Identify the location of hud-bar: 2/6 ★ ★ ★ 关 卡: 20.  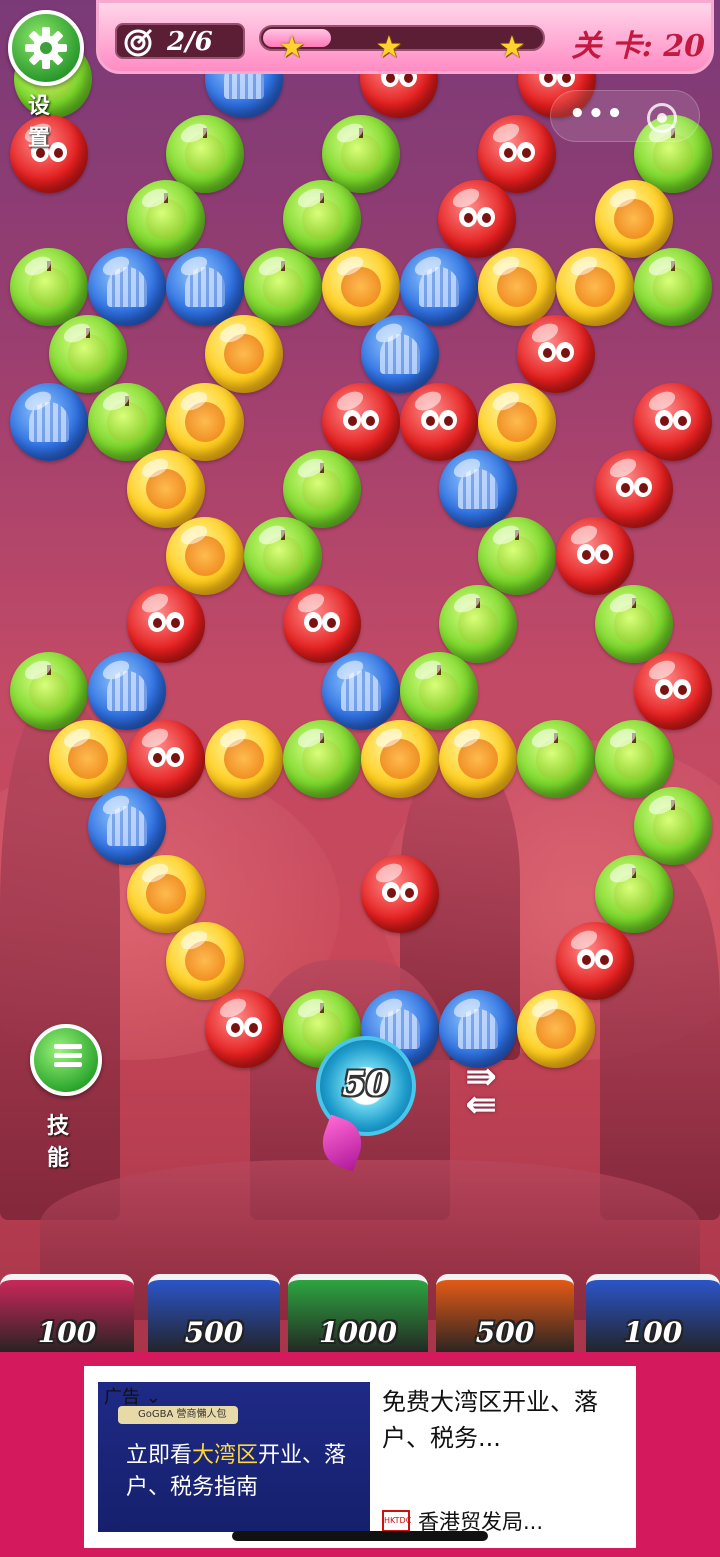
(405, 37).